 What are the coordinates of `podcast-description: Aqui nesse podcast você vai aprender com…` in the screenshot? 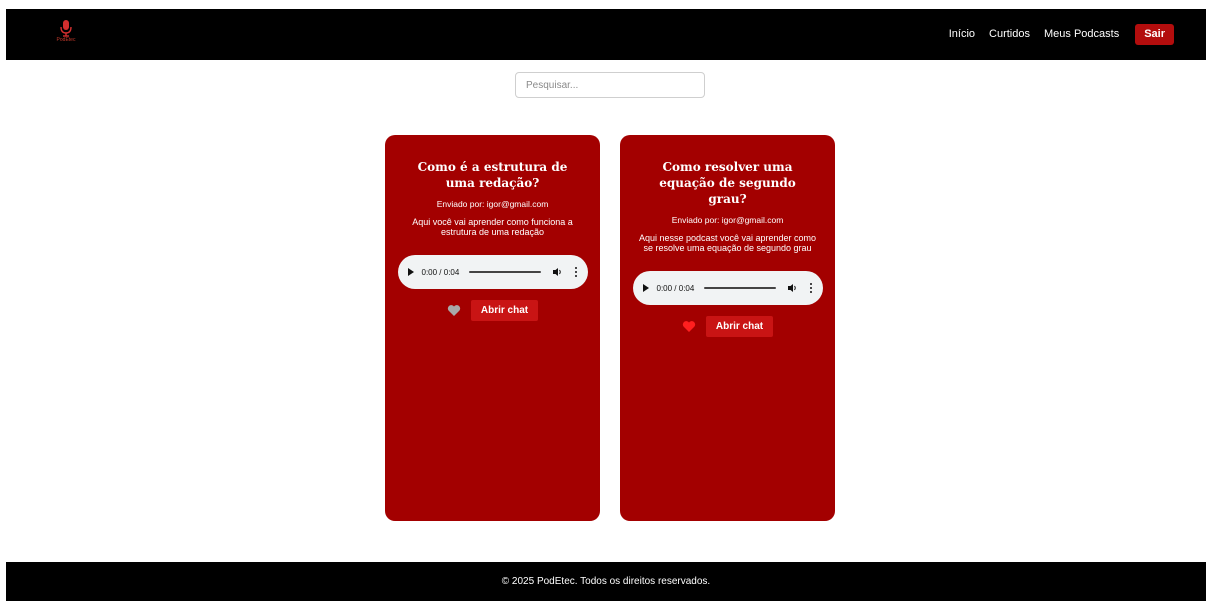 It's located at (727, 243).